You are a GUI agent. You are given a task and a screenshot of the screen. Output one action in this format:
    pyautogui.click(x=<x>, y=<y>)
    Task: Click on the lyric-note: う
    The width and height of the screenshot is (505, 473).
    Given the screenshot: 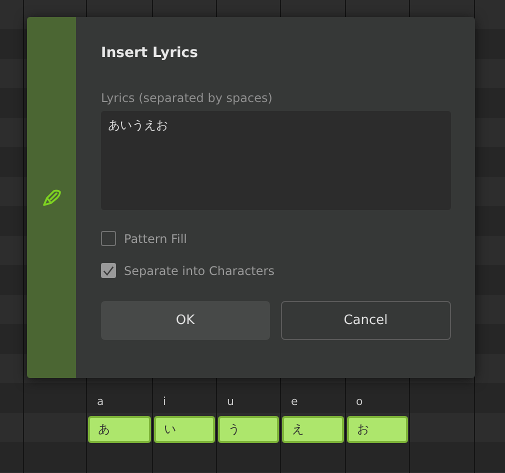 What is the action you would take?
    pyautogui.click(x=248, y=429)
    